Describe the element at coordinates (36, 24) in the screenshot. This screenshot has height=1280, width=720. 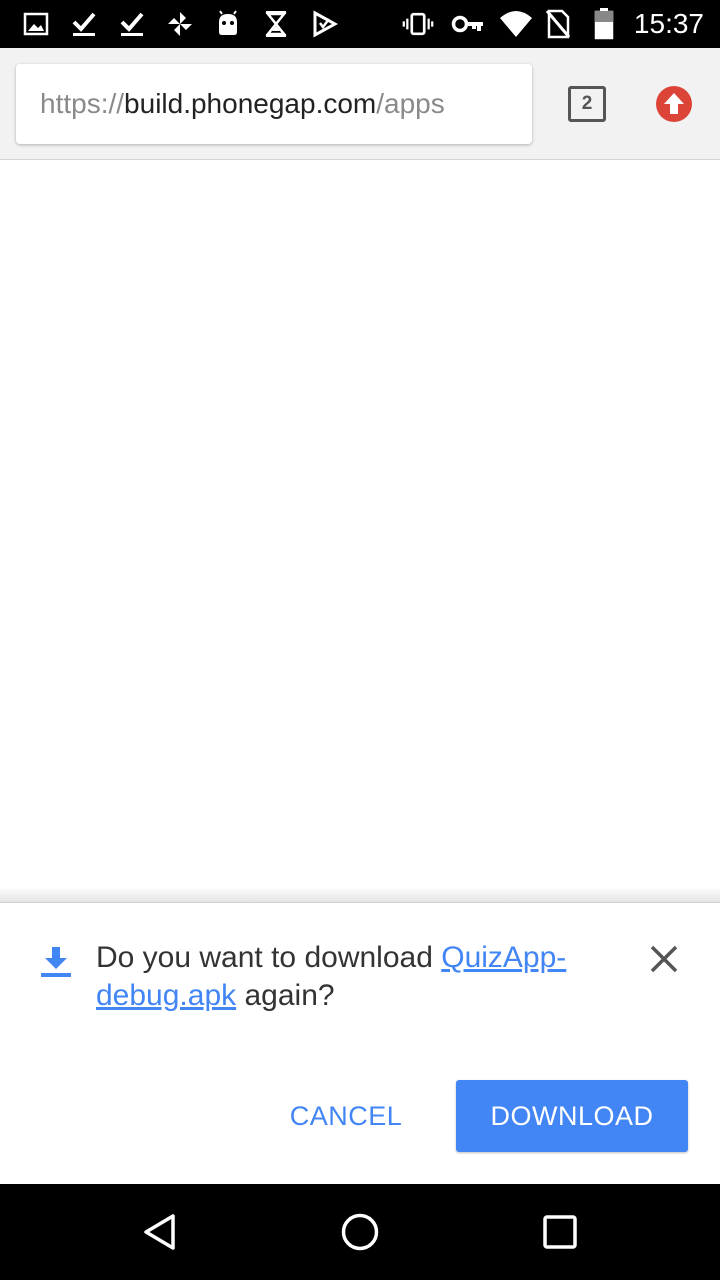
I see `image-notification-icon` at that location.